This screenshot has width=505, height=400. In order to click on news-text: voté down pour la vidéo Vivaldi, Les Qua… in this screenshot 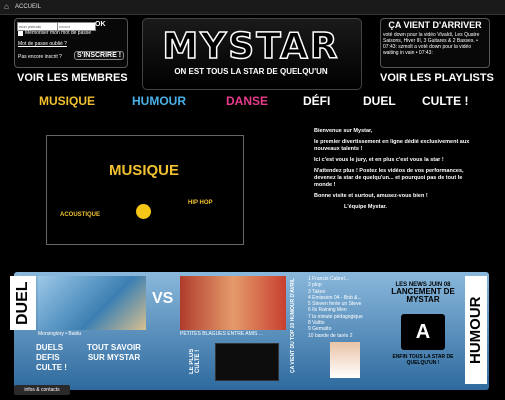, I will do `click(431, 44)`.